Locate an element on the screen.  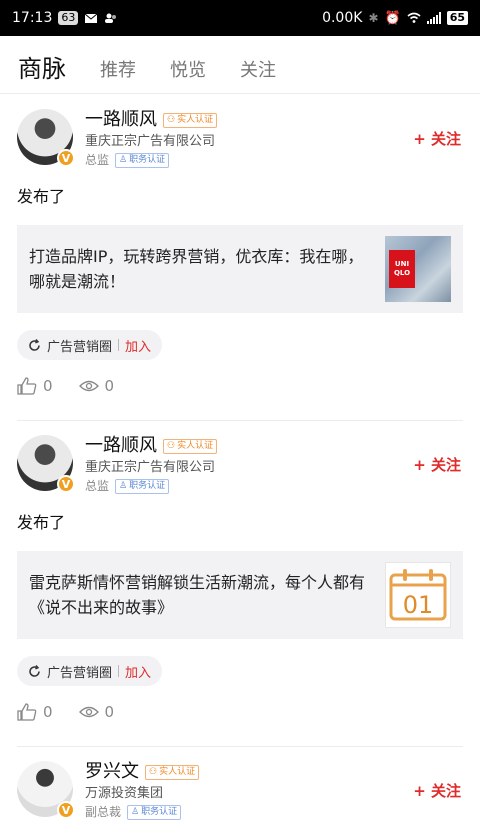
user-name: 罗兴文 is located at coordinates (112, 772).